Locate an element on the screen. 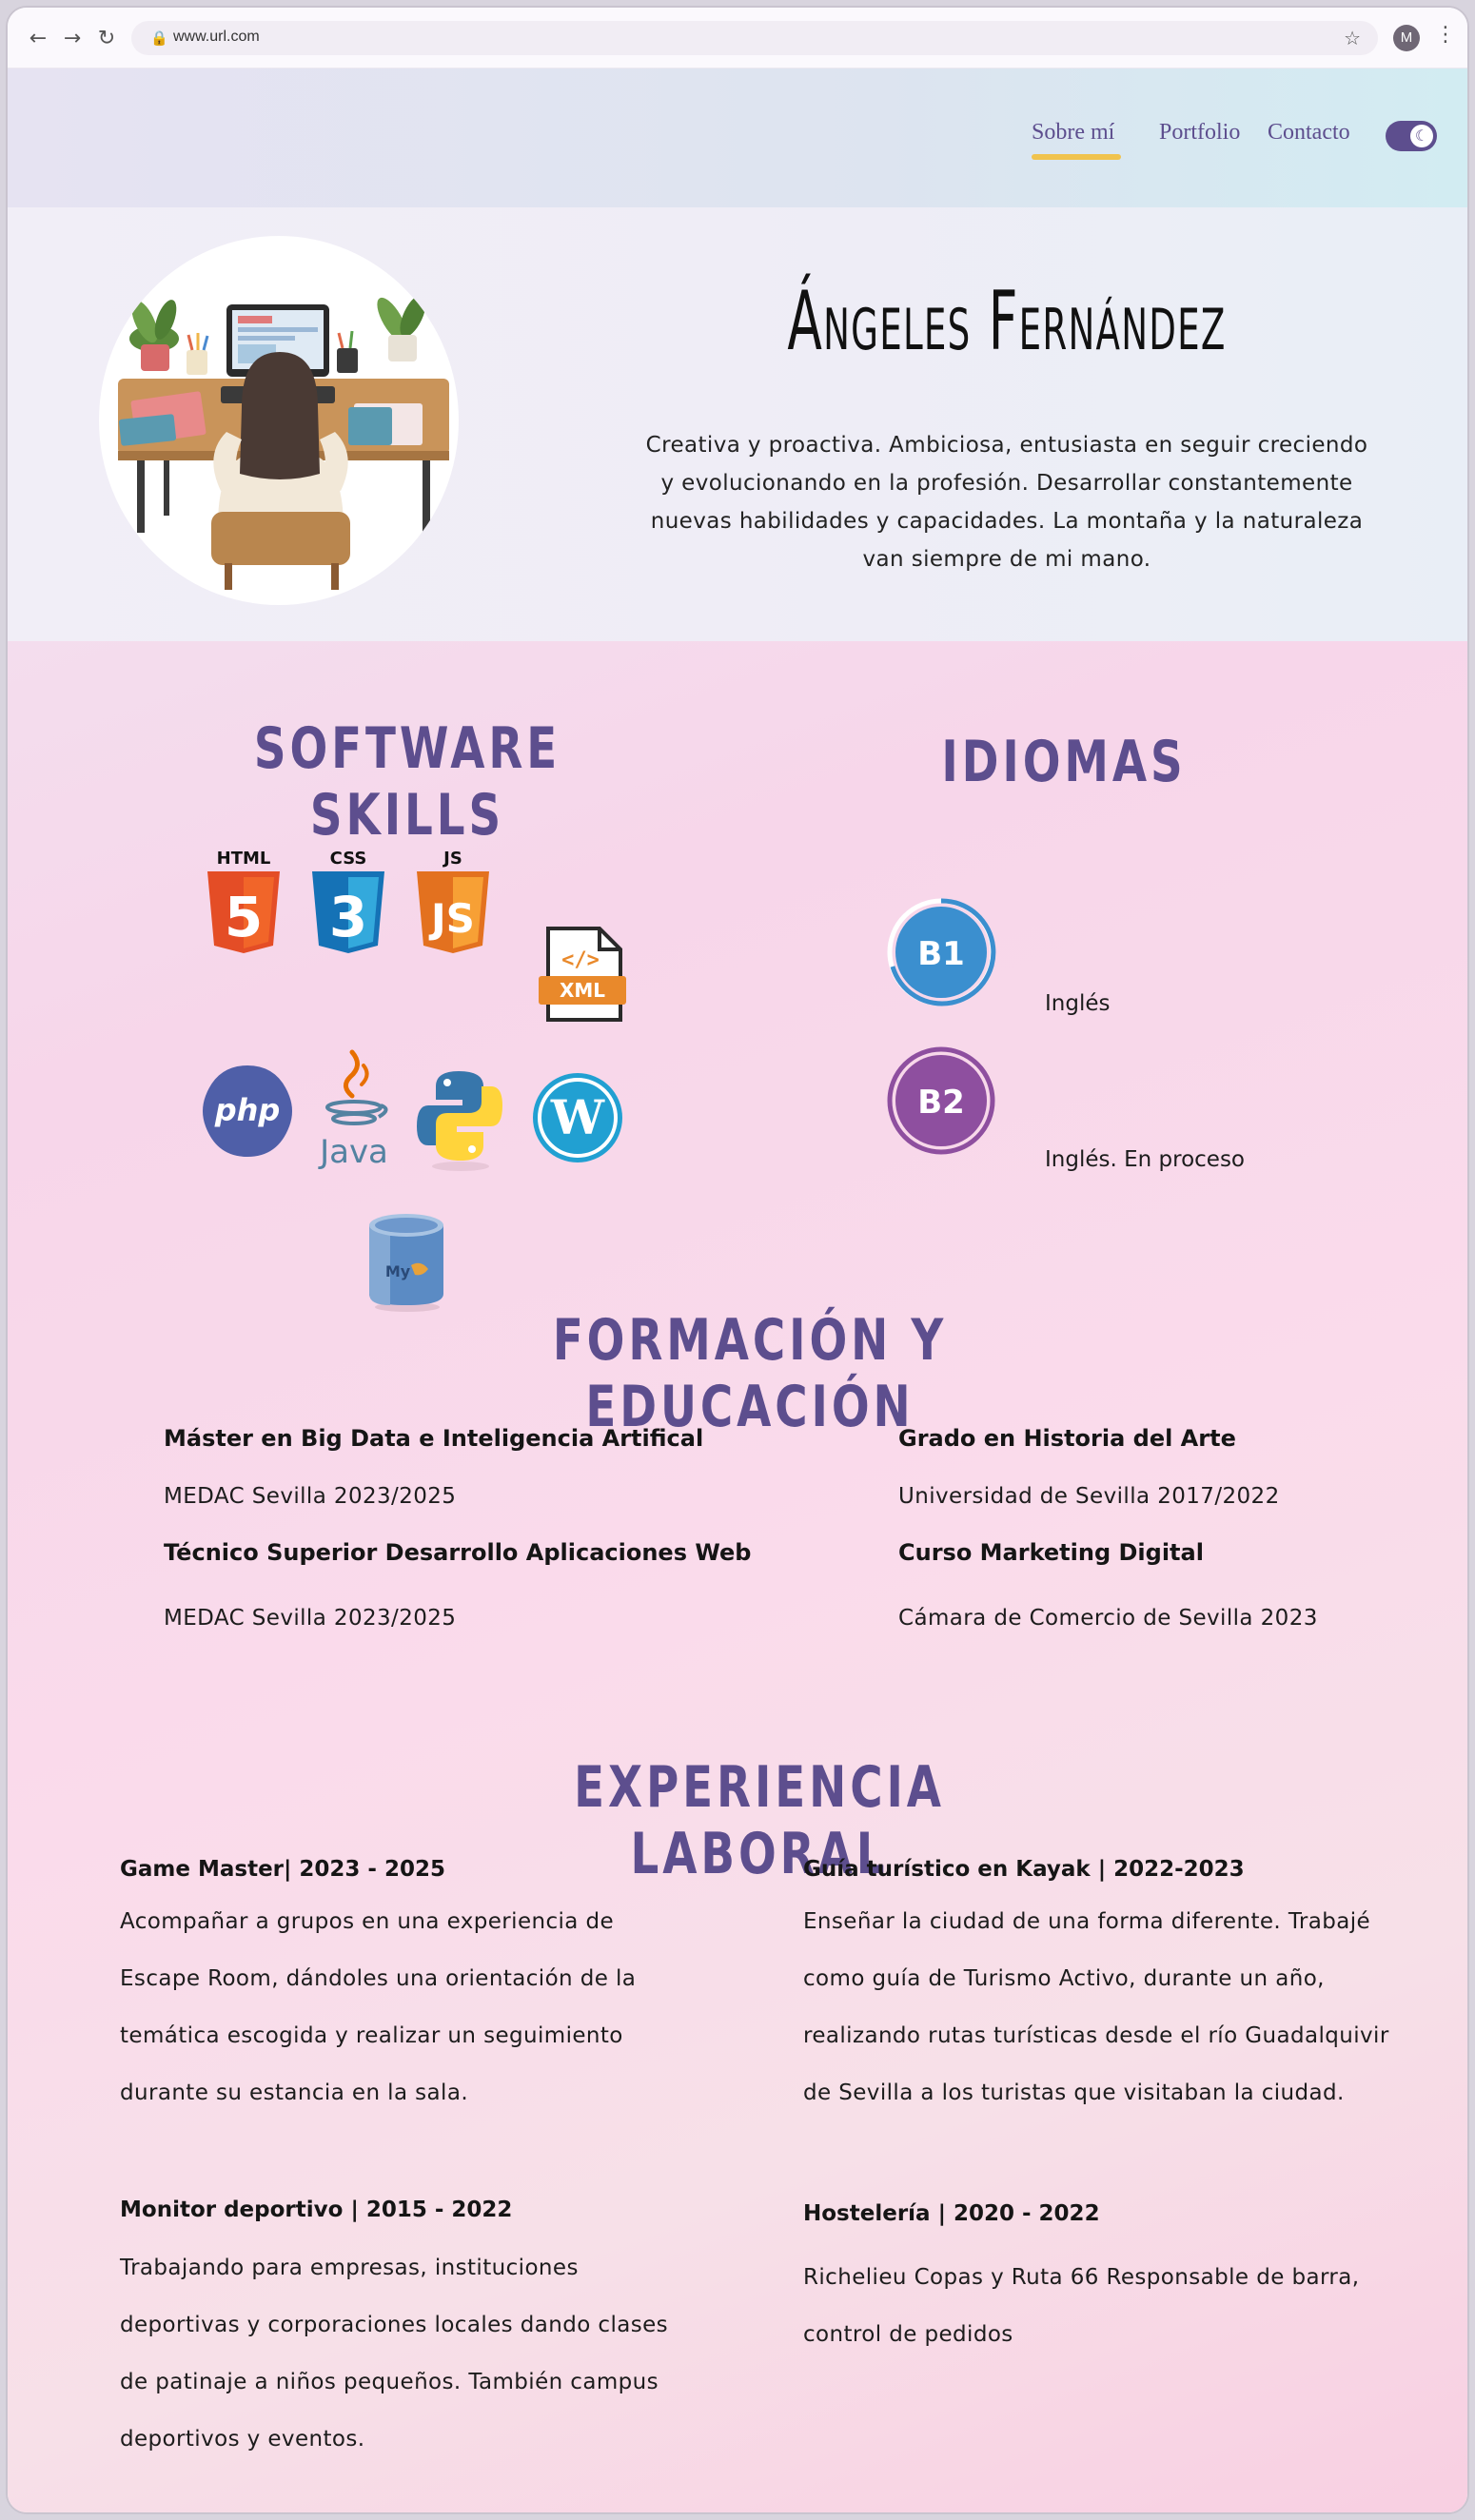 This screenshot has width=1475, height=2520. html5-label: HTML is located at coordinates (244, 859).